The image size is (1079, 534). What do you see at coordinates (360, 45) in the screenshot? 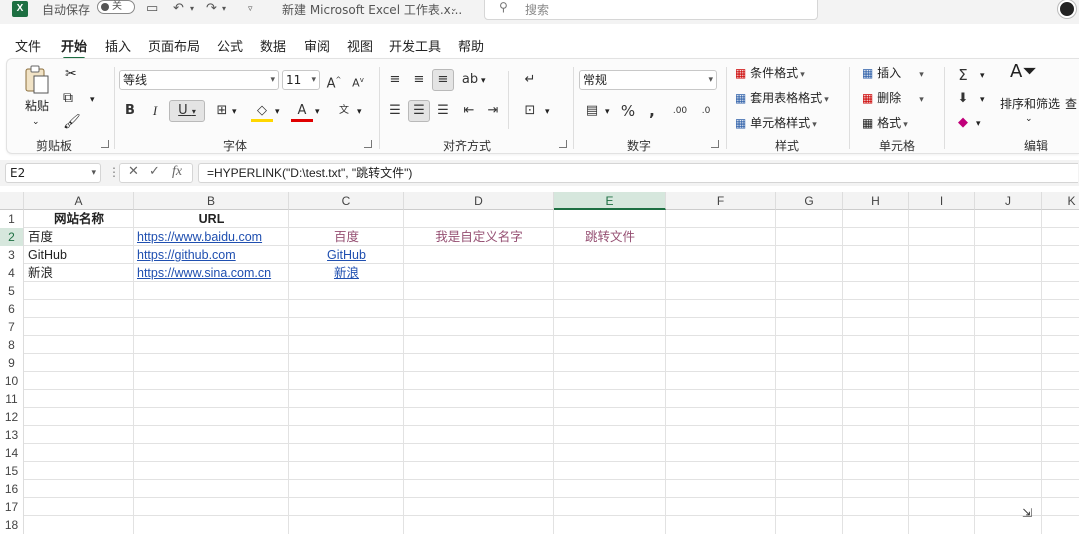
I see `tab-view: 视图` at bounding box center [360, 45].